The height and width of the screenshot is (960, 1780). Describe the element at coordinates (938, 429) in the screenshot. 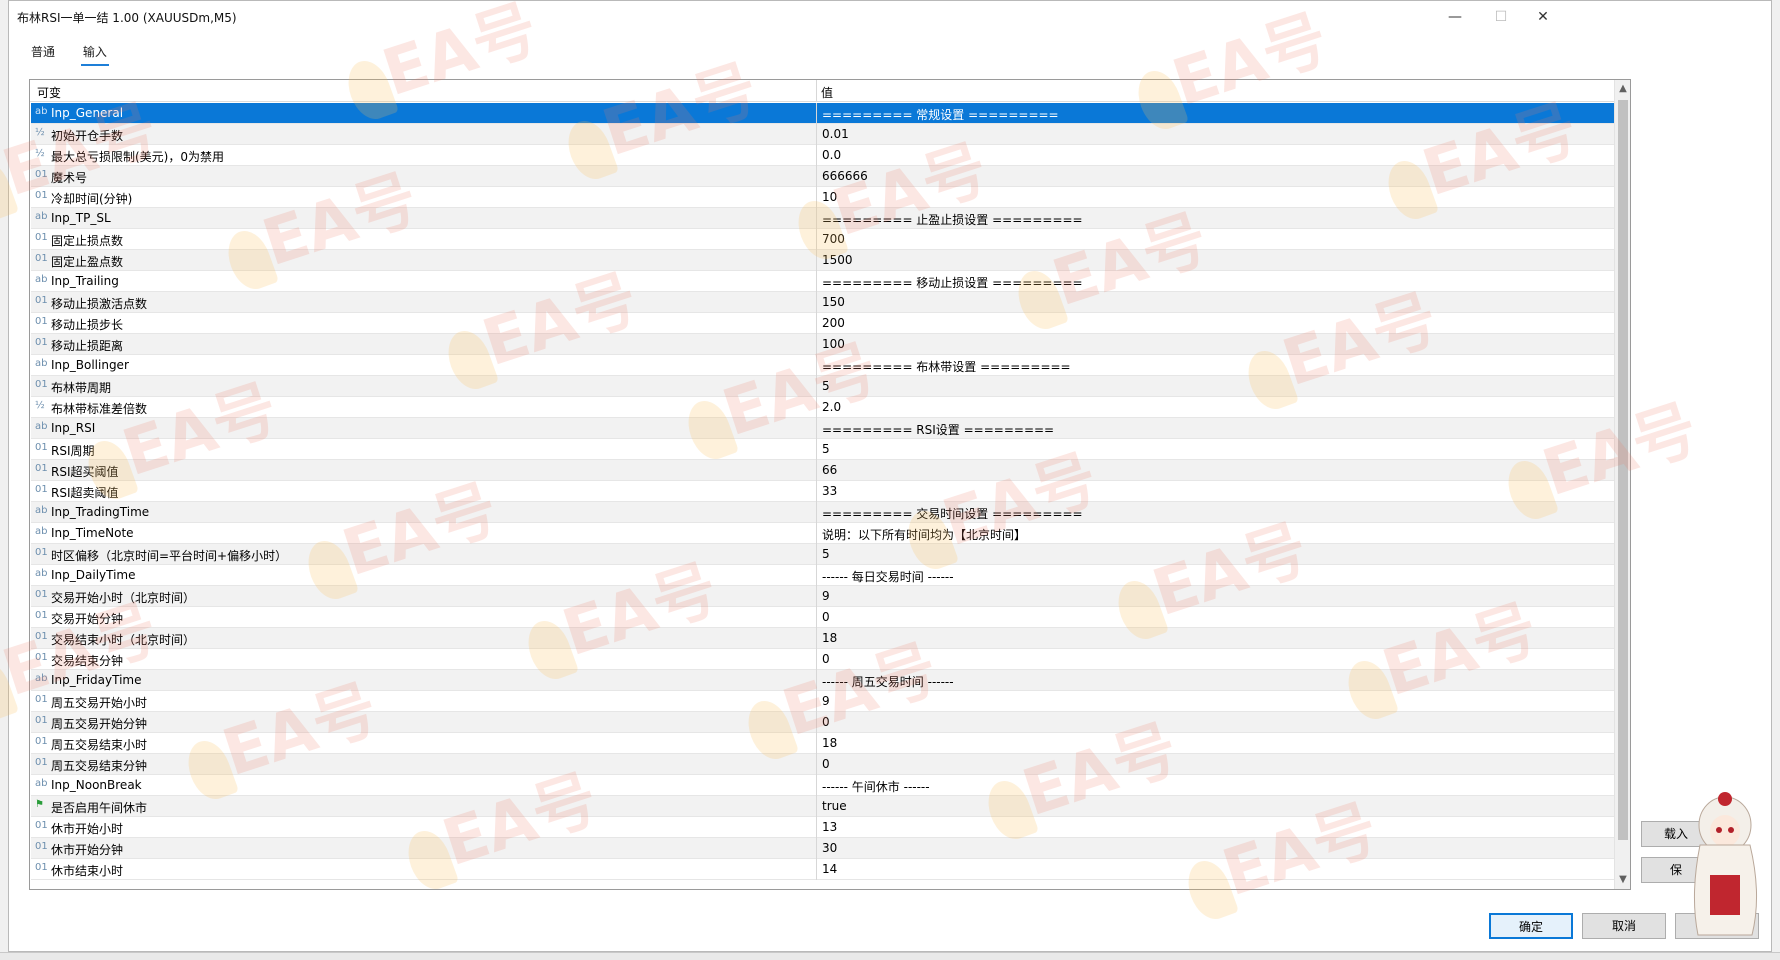

I see `param-value: ========= RSI设置 =========` at that location.